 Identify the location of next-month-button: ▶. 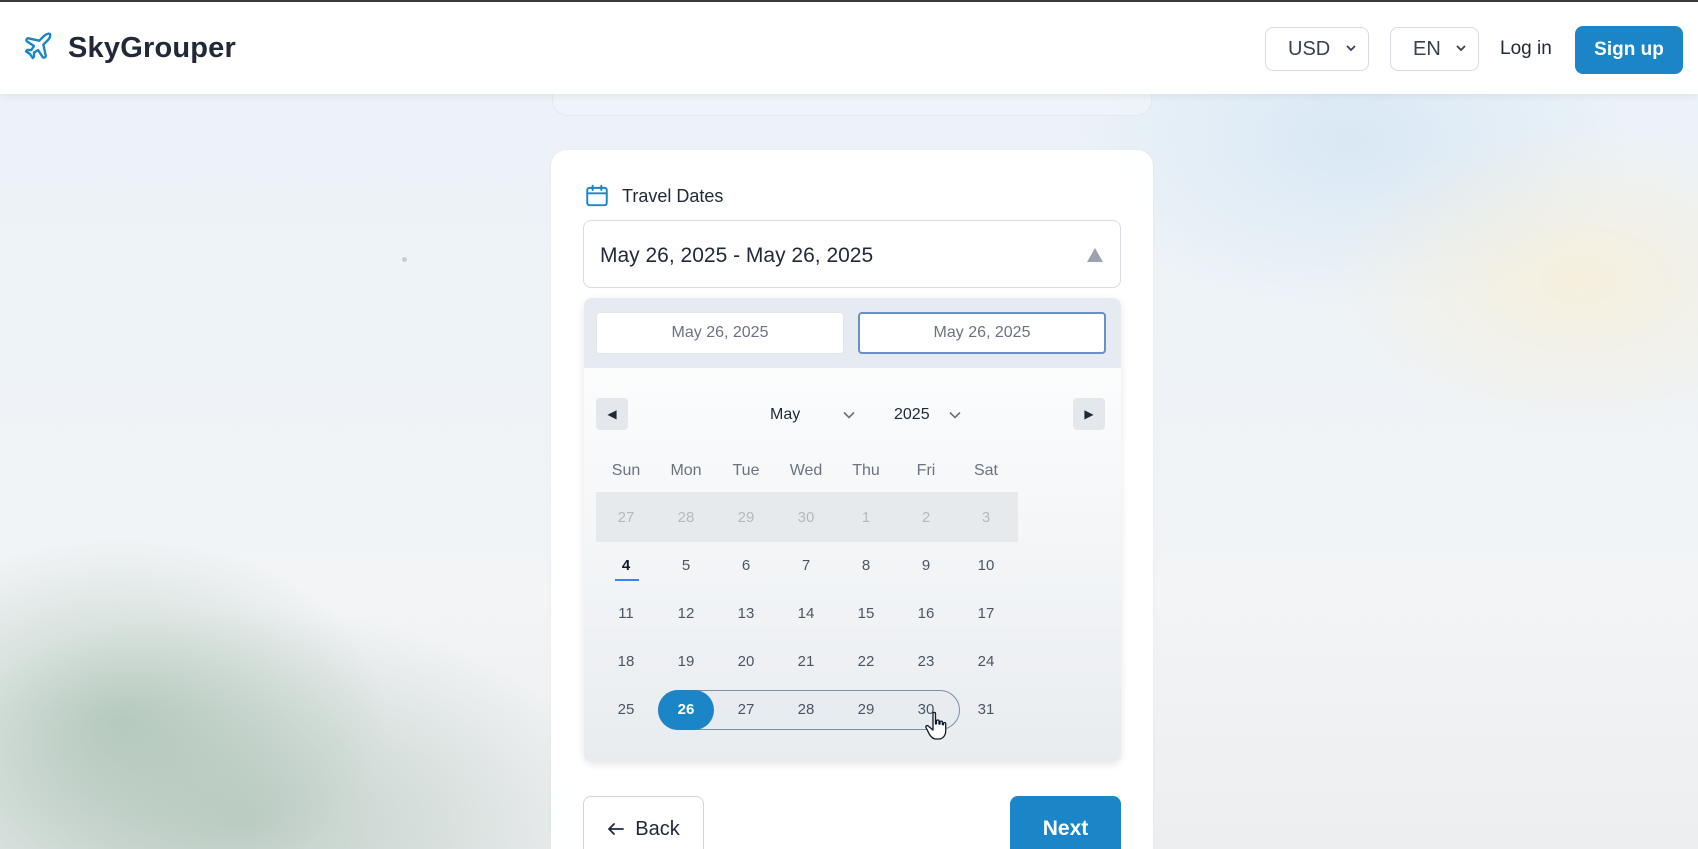
(1089, 414).